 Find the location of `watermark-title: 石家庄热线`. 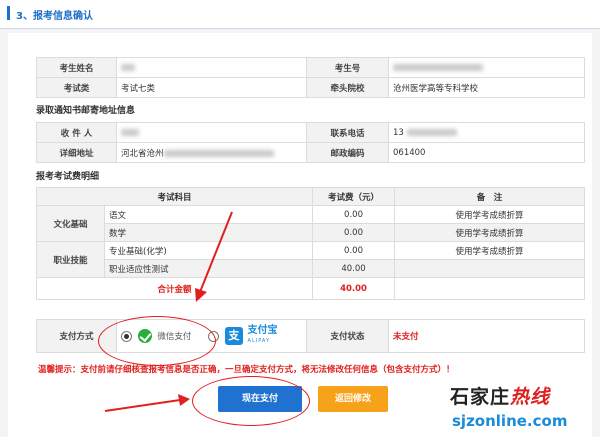

watermark-title: 石家庄热线 is located at coordinates (500, 395).